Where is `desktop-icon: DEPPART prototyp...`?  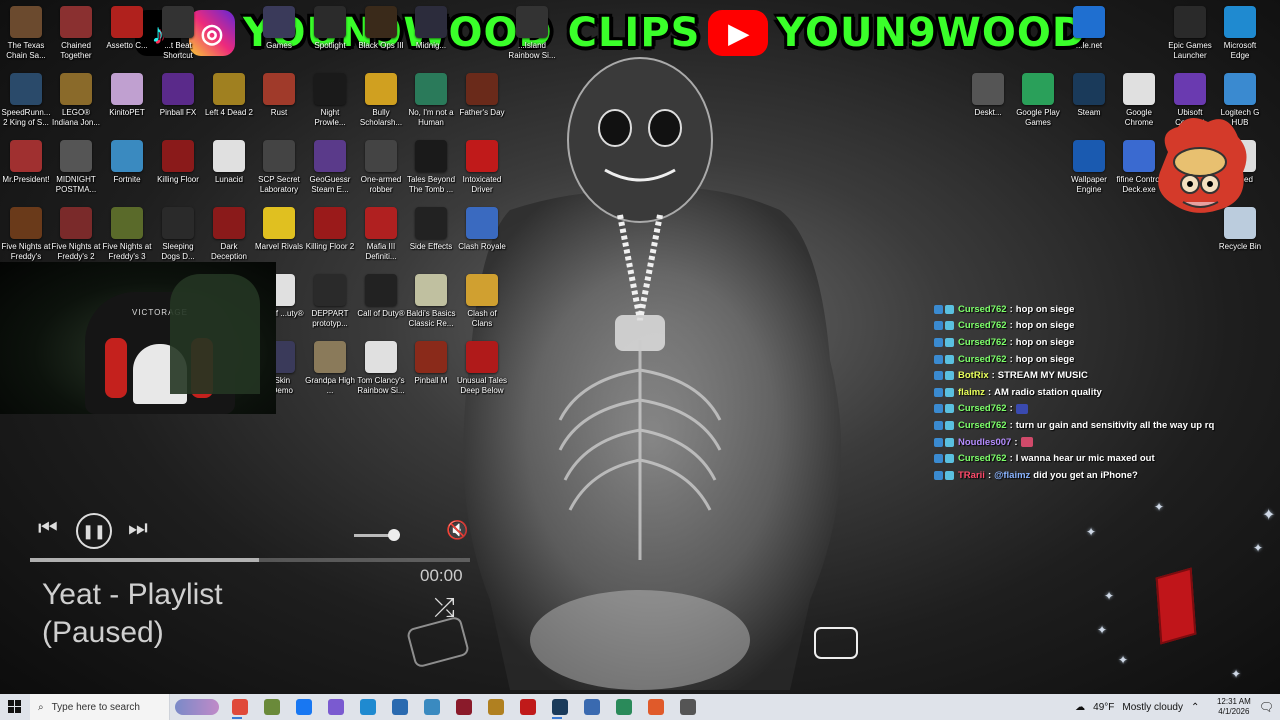
desktop-icon: DEPPART prototyp... is located at coordinates (330, 301).